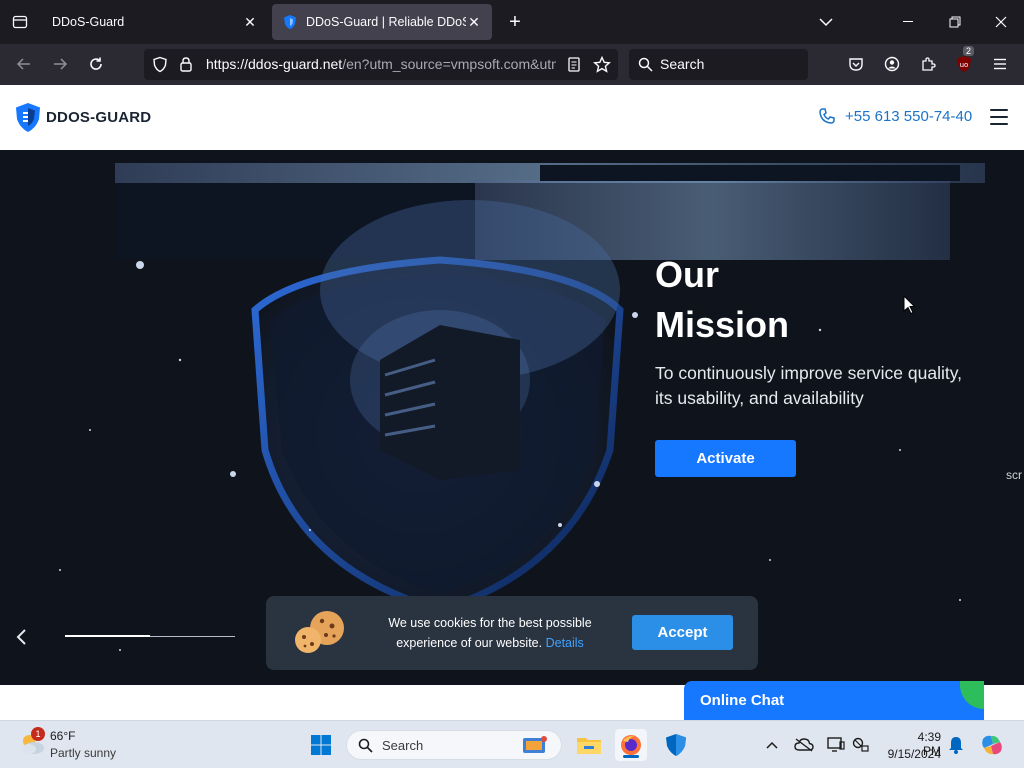 Image resolution: width=1024 pixels, height=768 pixels. What do you see at coordinates (386, 22) in the screenshot?
I see `tab-title: DDoS-Guard | Reliable DDoS Protection` at bounding box center [386, 22].